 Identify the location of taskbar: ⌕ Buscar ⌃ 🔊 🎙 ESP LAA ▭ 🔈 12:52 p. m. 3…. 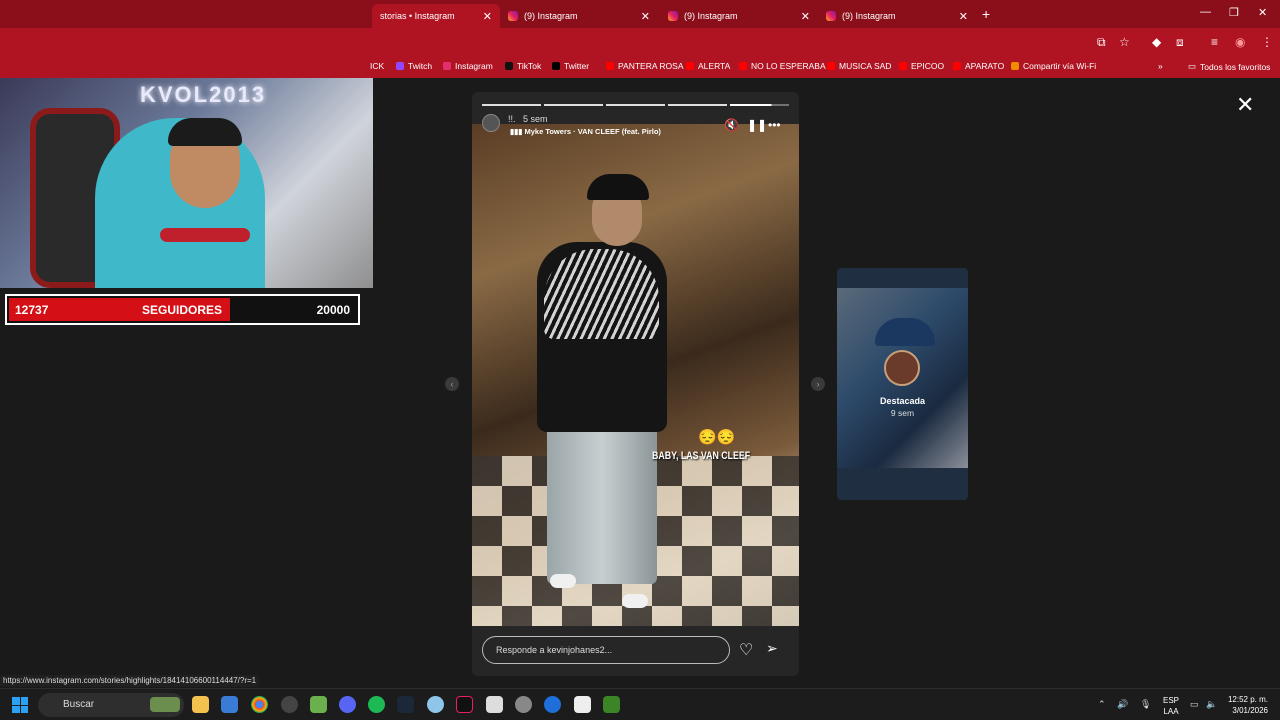
(640, 704).